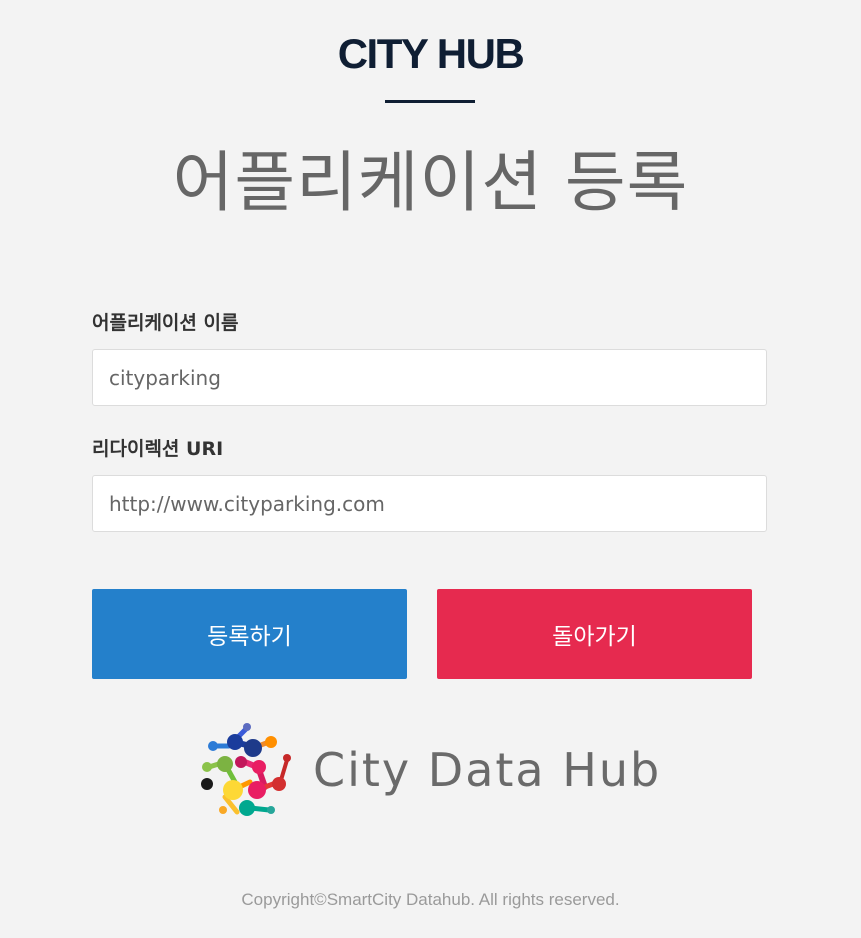  What do you see at coordinates (165, 323) in the screenshot?
I see `app-name-label: 어플리케이션 이름` at bounding box center [165, 323].